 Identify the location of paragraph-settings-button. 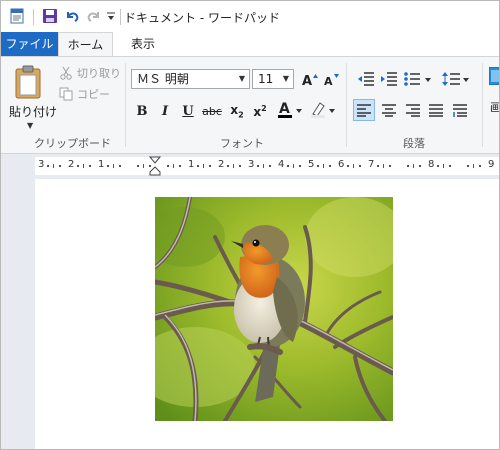
(460, 110).